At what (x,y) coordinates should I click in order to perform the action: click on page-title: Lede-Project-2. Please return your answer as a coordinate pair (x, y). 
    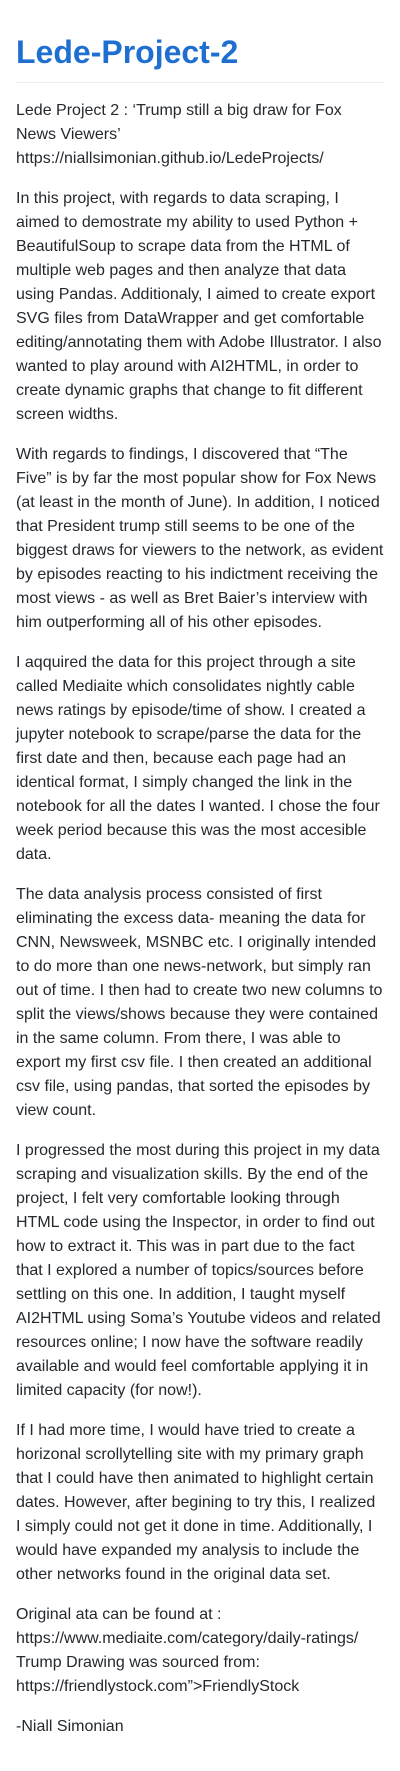
    Looking at the image, I should click on (200, 56).